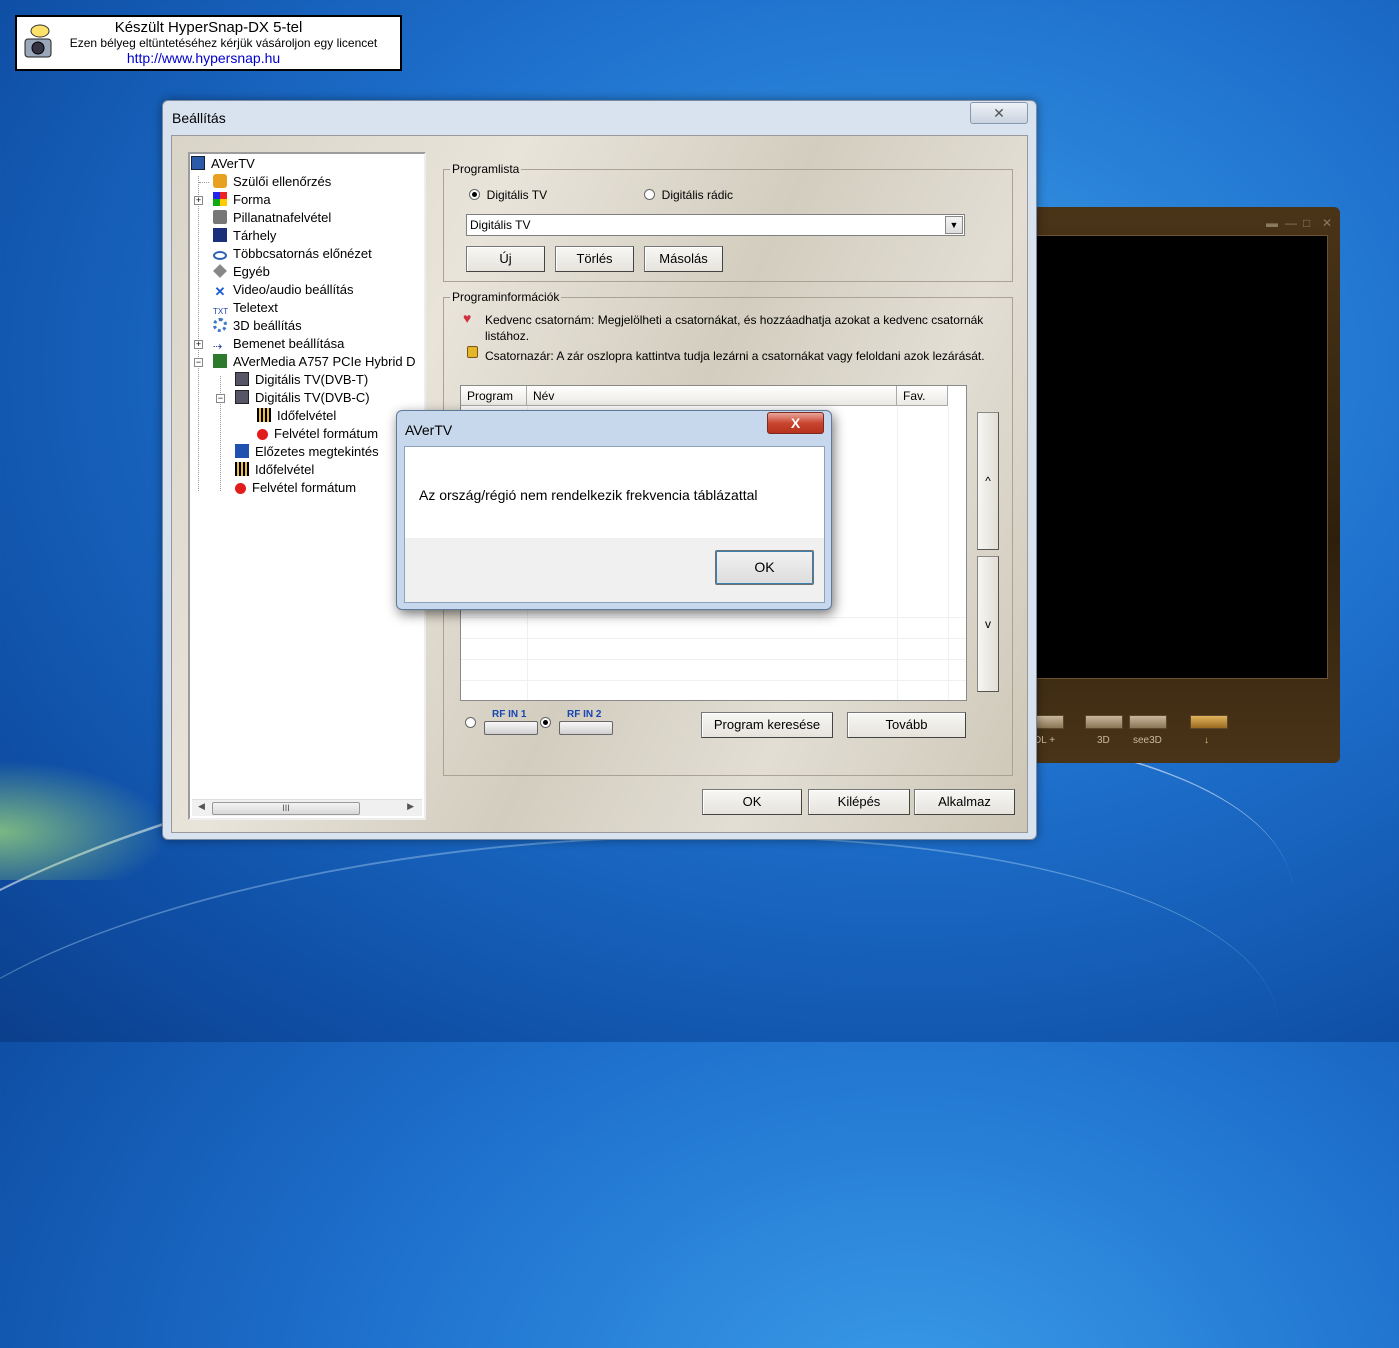  I want to click on preview-check-icon, so click(242, 451).